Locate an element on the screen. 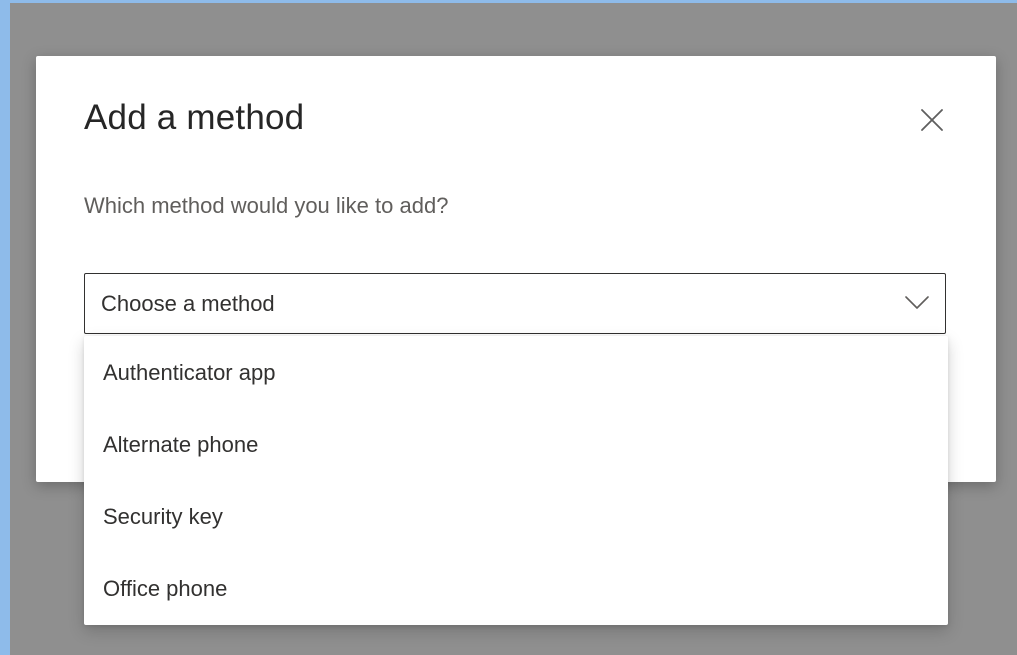  option-label: Office phone is located at coordinates (165, 588).